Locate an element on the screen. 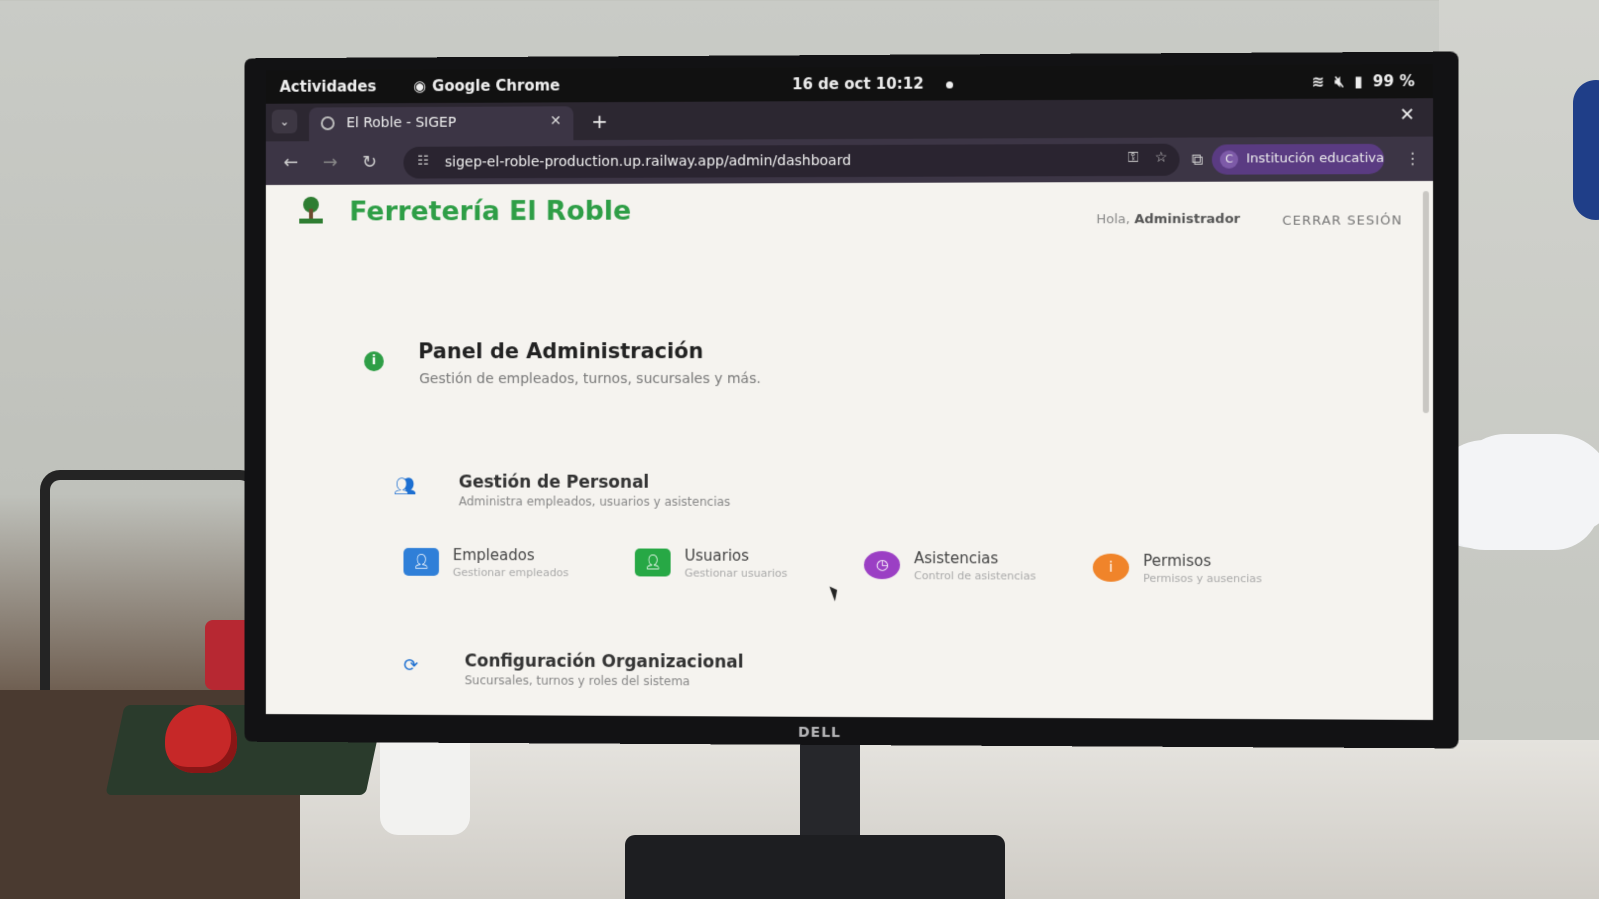 Image resolution: width=1599 pixels, height=899 pixels. monitor-stand is located at coordinates (830, 795).